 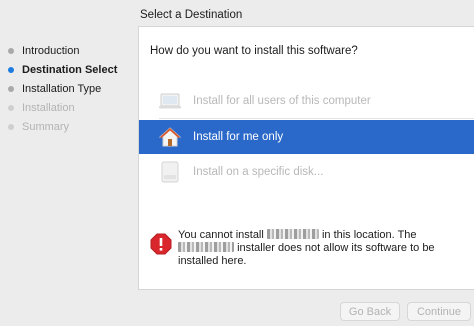 I want to click on step-introduction: Introduction, so click(x=43, y=51).